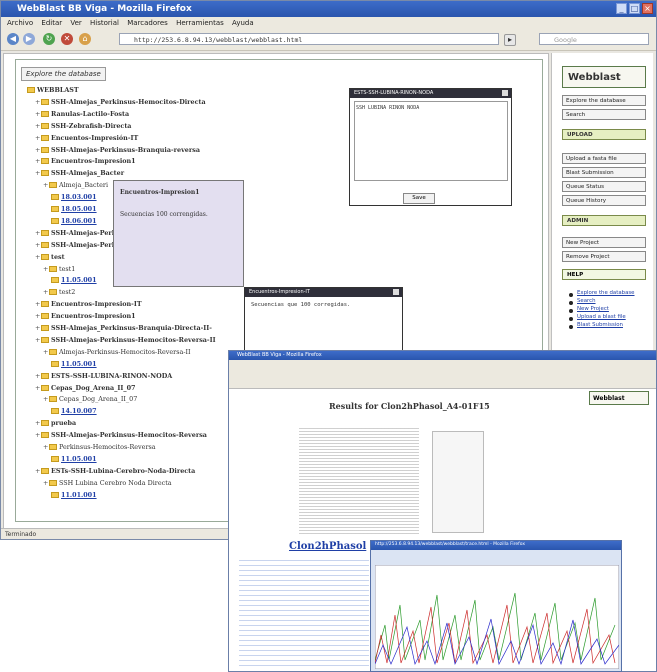 This screenshot has height=672, width=657. Describe the element at coordinates (86, 138) in the screenshot. I see `tree-folder: + Encuentos-Impresión-IT` at that location.